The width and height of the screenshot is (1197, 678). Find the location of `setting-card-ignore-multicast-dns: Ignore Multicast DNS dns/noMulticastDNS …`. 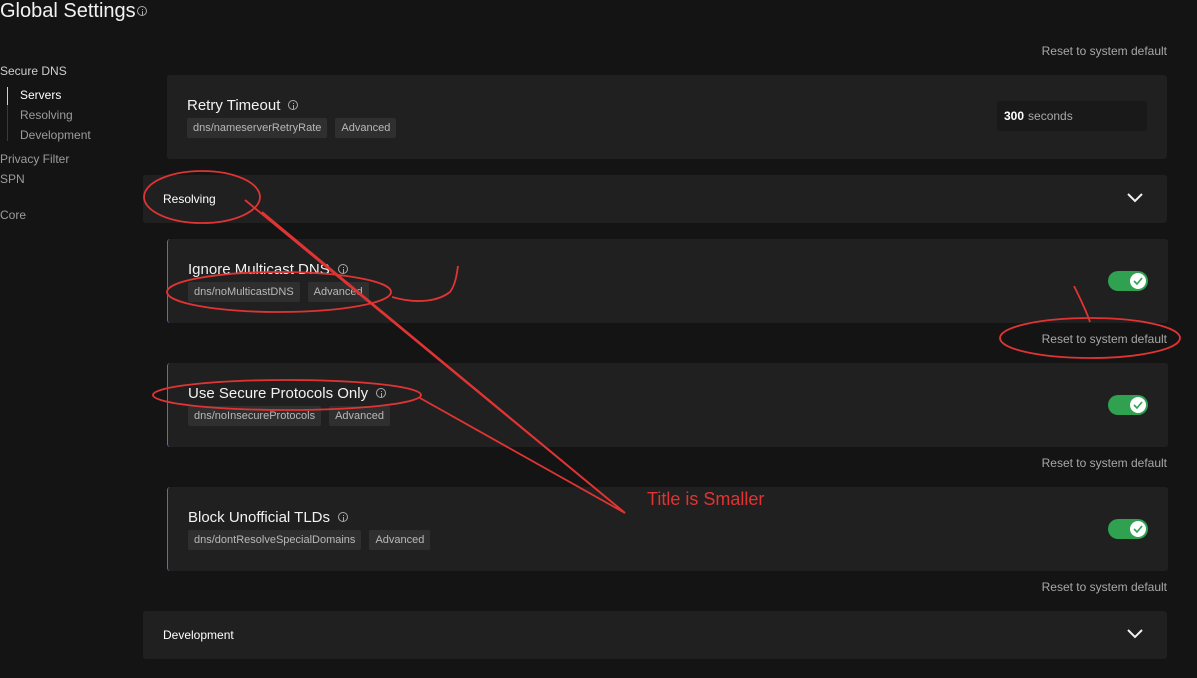

setting-card-ignore-multicast-dns: Ignore Multicast DNS dns/noMulticastDNS … is located at coordinates (667, 281).